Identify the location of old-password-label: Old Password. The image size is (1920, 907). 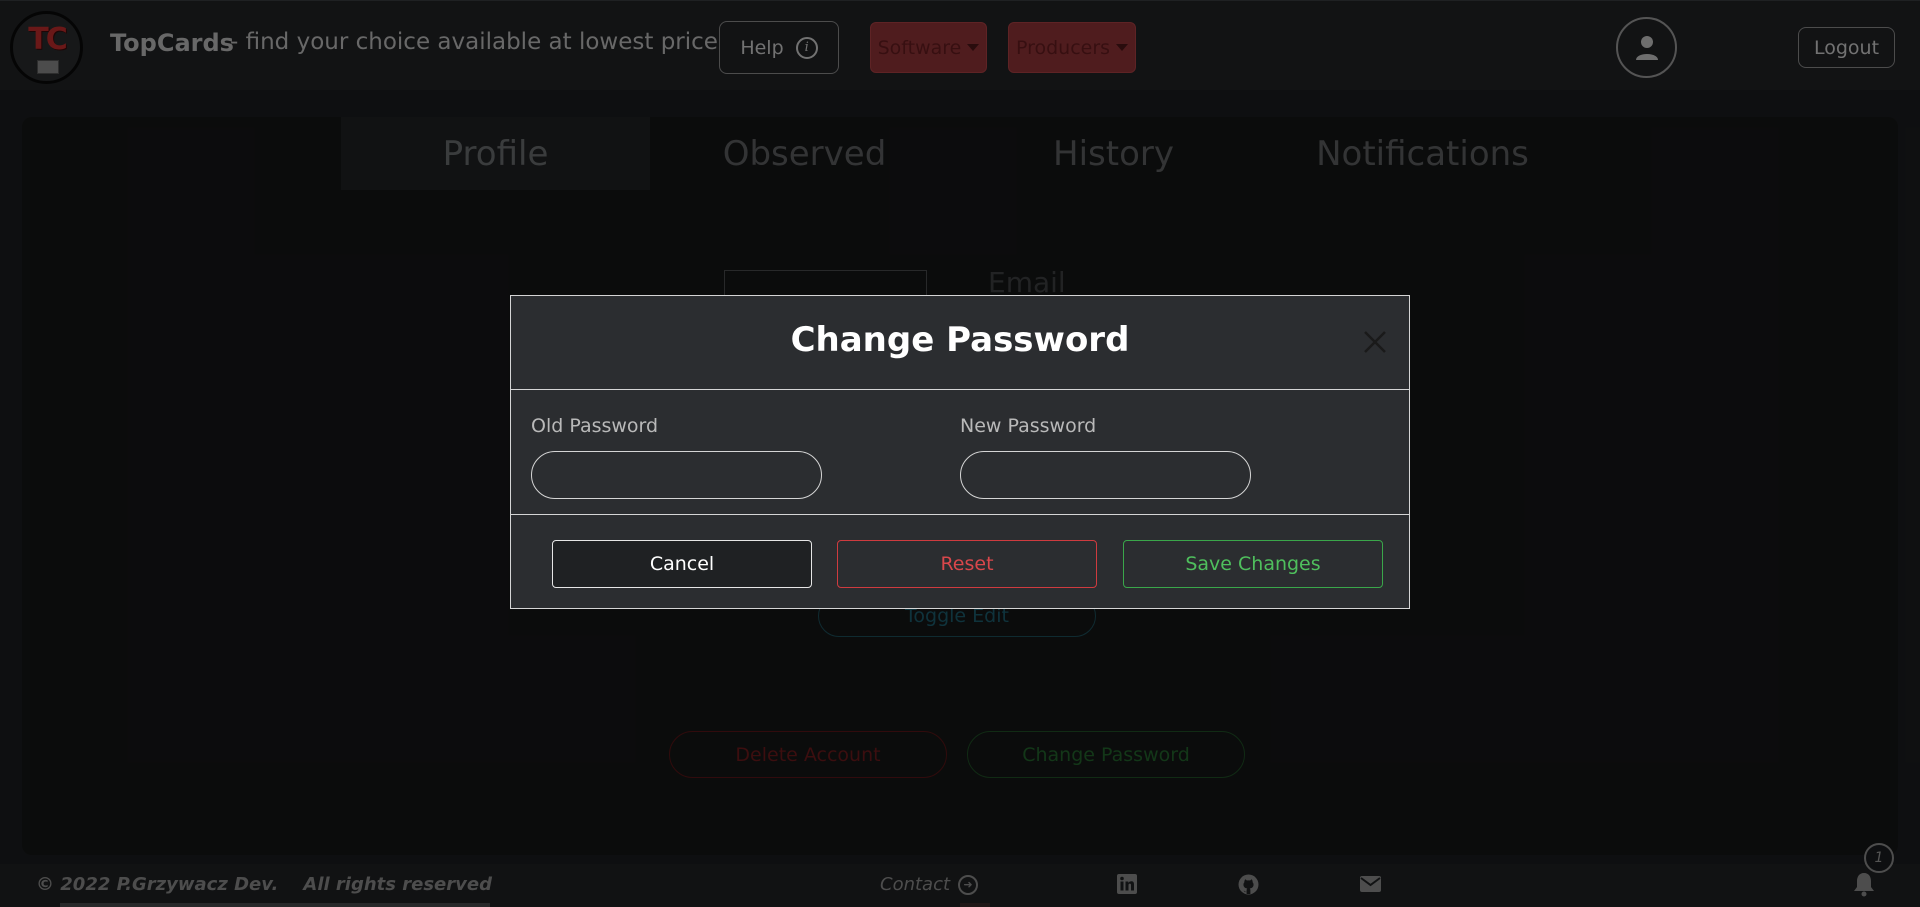
(595, 426).